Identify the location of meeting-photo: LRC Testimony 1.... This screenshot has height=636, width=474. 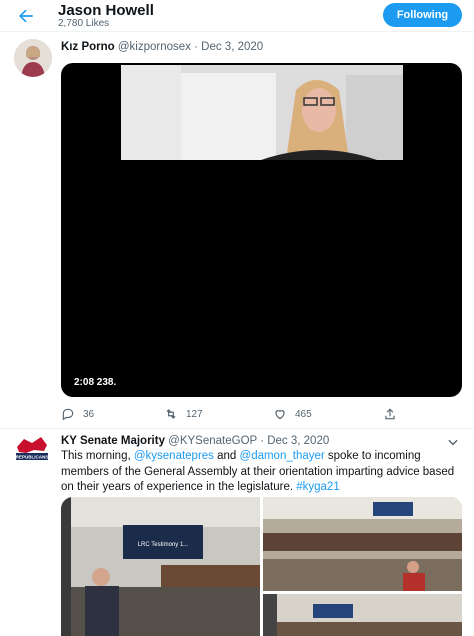
(160, 566).